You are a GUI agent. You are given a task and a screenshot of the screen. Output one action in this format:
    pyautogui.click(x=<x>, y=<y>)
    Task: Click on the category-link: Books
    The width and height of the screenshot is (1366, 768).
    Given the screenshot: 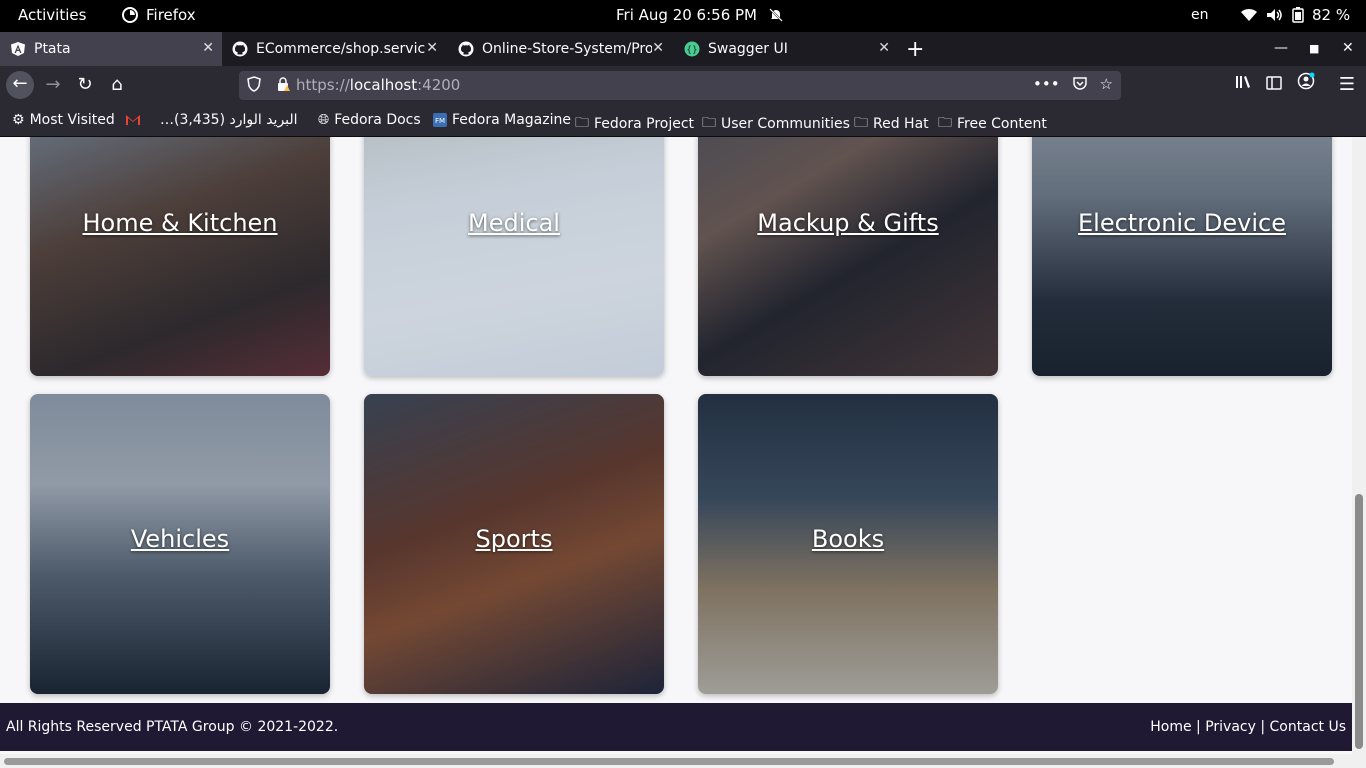 What is the action you would take?
    pyautogui.click(x=848, y=539)
    